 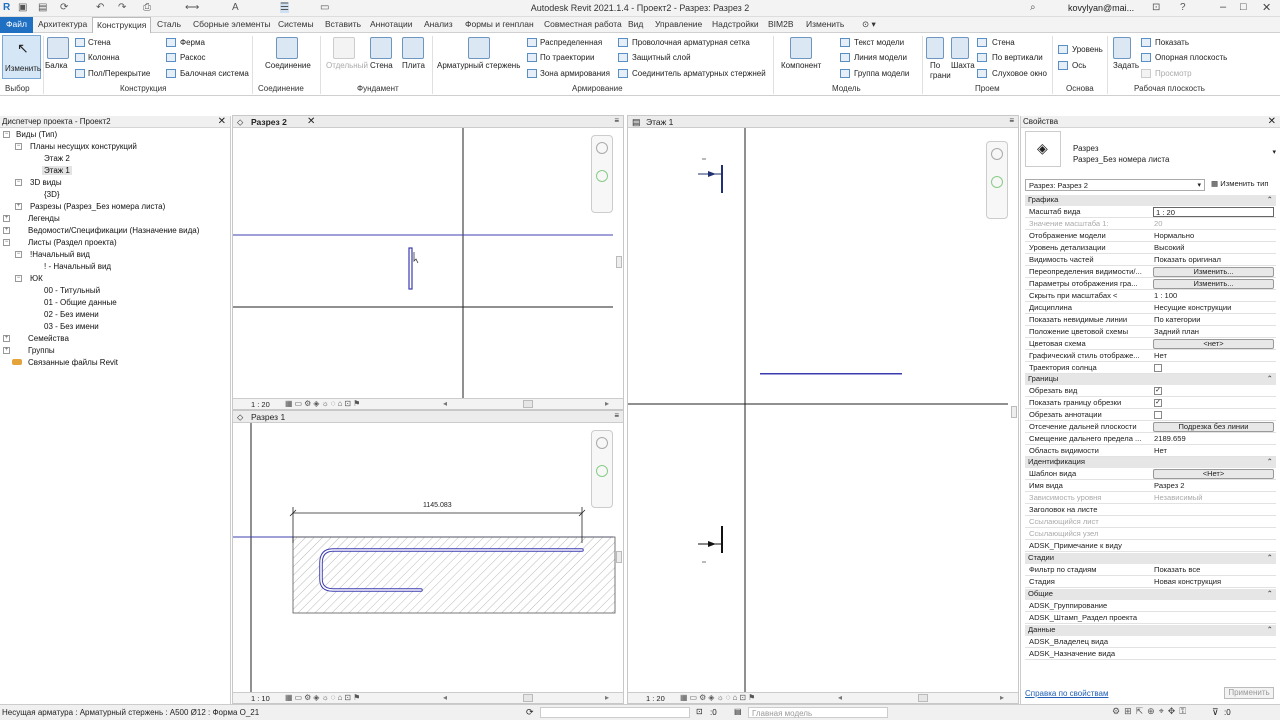 What do you see at coordinates (17, 88) in the screenshot?
I see `group-select: Выбор` at bounding box center [17, 88].